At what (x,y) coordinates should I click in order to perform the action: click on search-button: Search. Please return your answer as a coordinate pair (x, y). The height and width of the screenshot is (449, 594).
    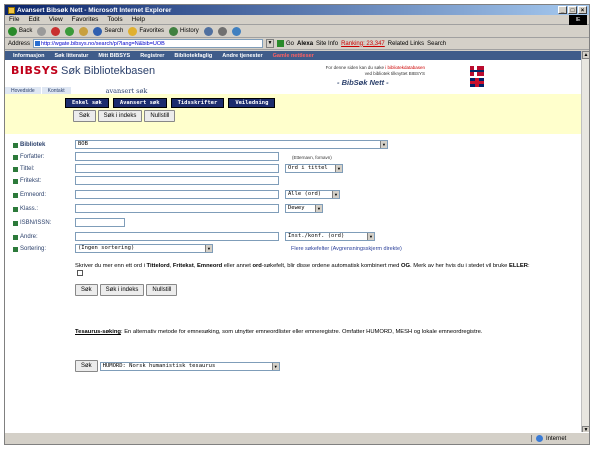
    Looking at the image, I should click on (108, 31).